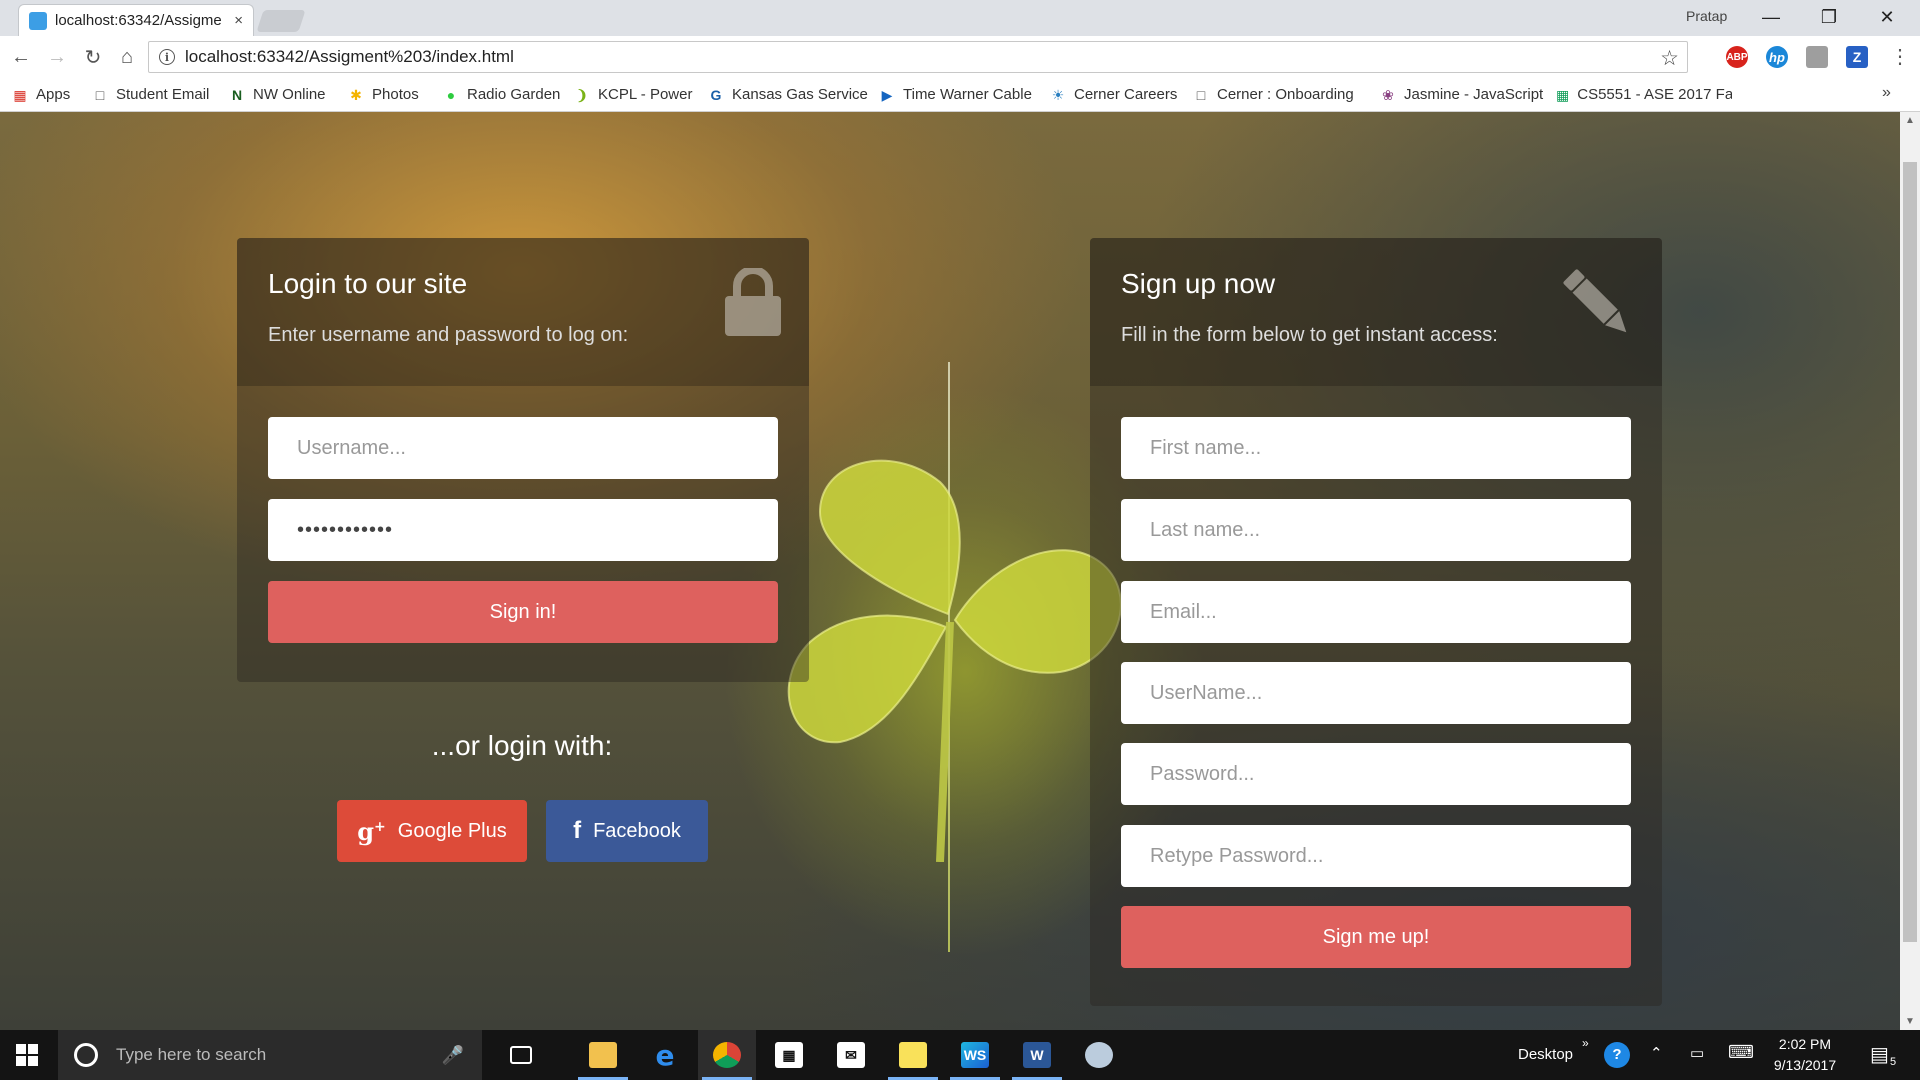  I want to click on bookmark-kansas-gas: G Kansas Gas Service, so click(788, 94).